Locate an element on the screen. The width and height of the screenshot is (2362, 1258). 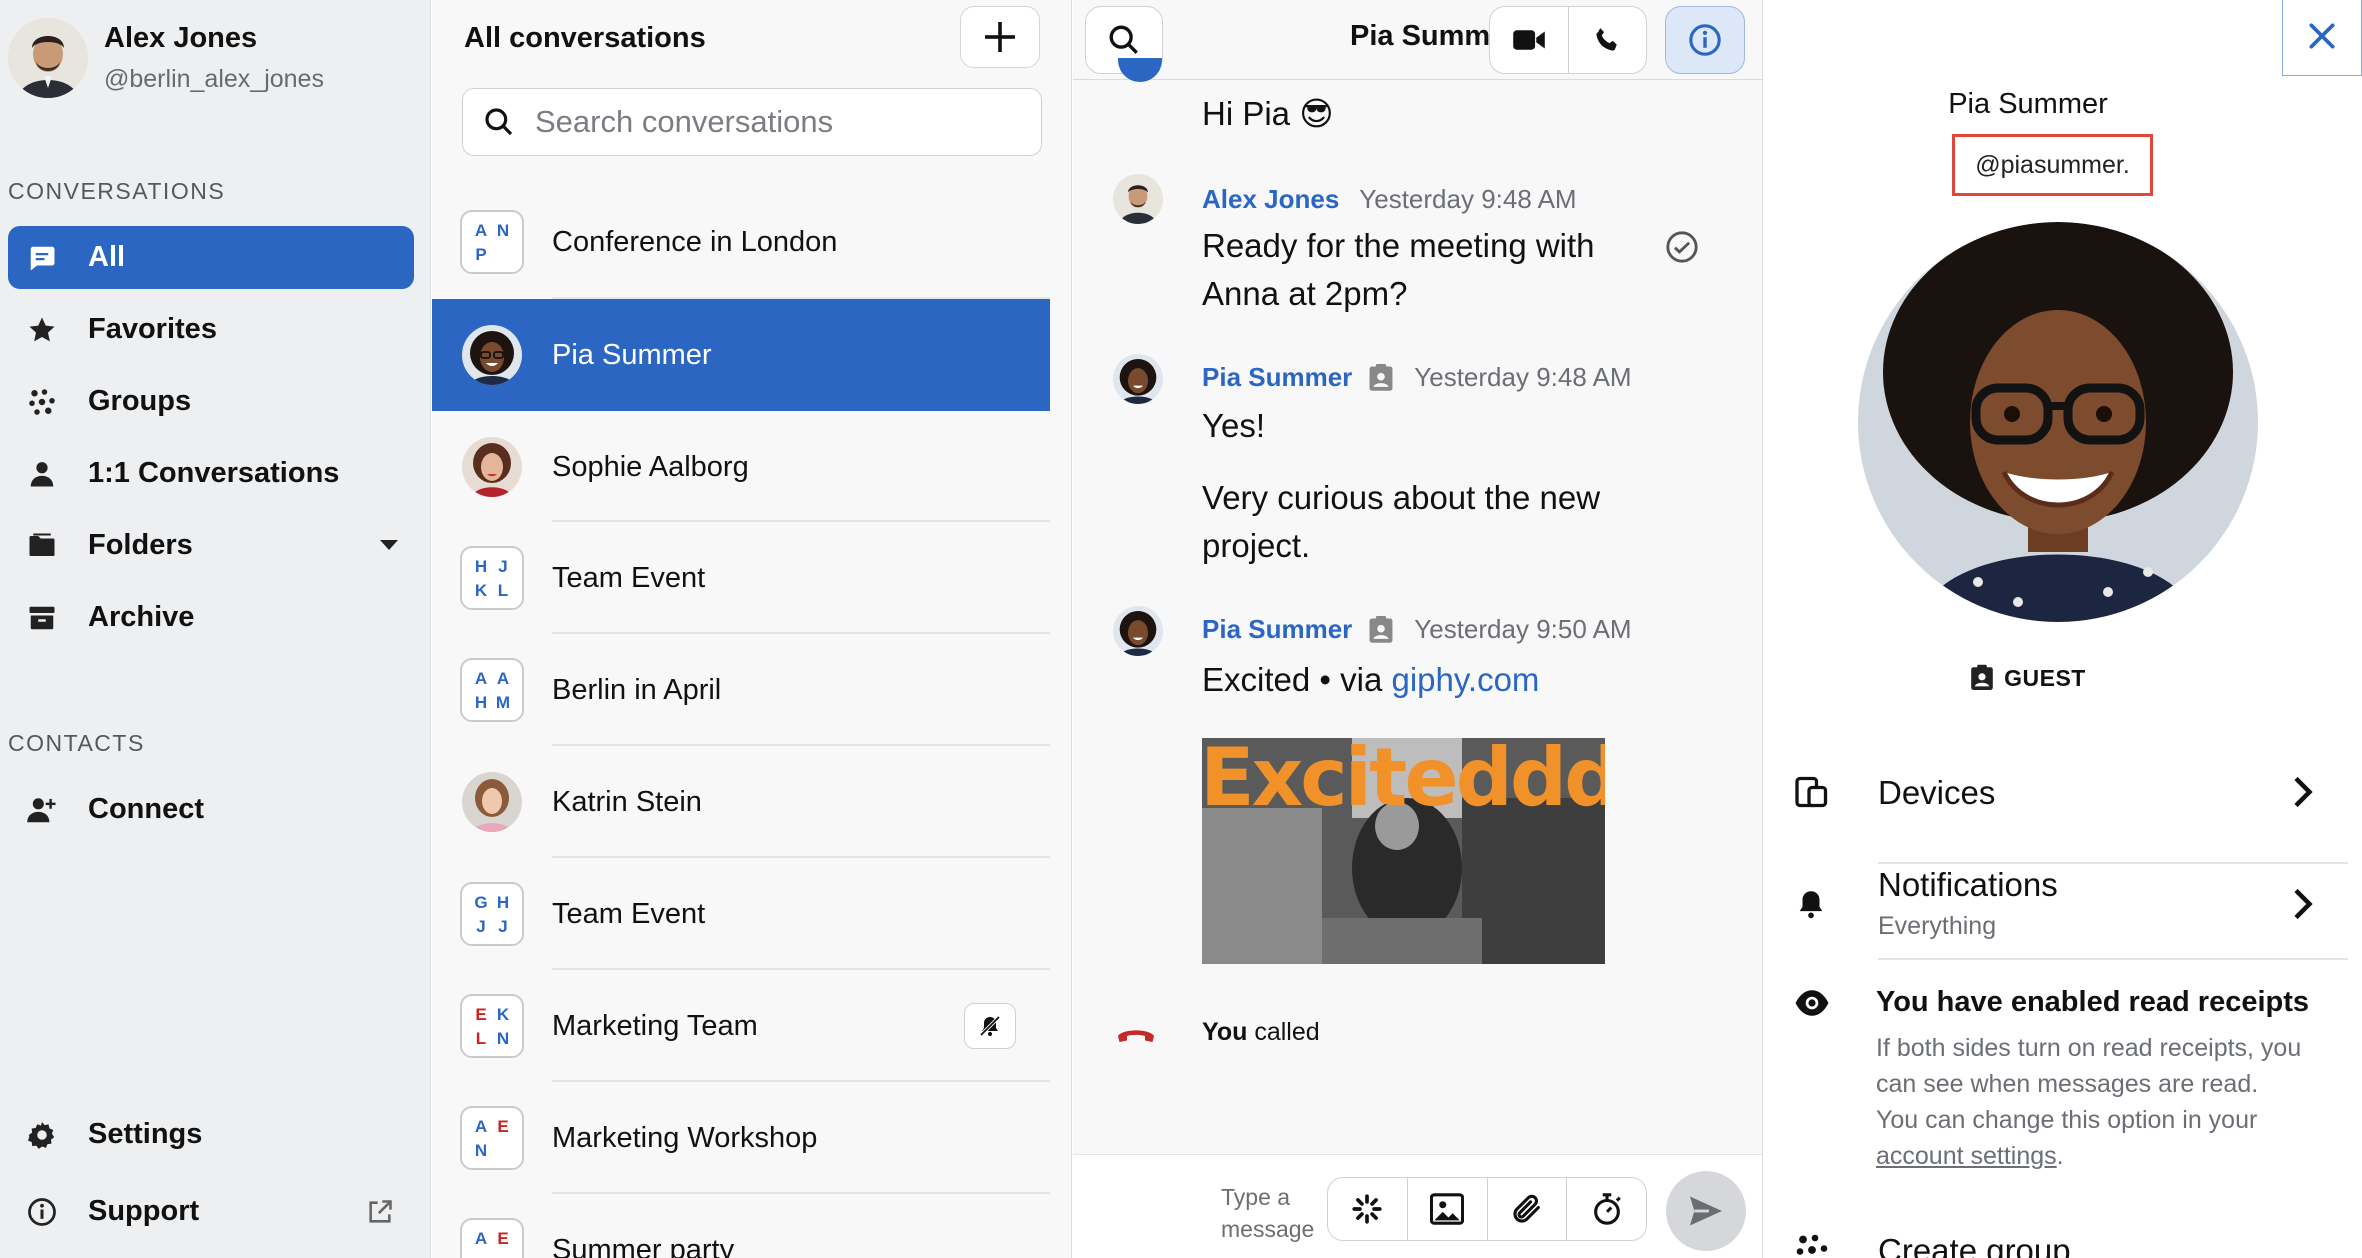
message-sender: Alex Jones is located at coordinates (1270, 199).